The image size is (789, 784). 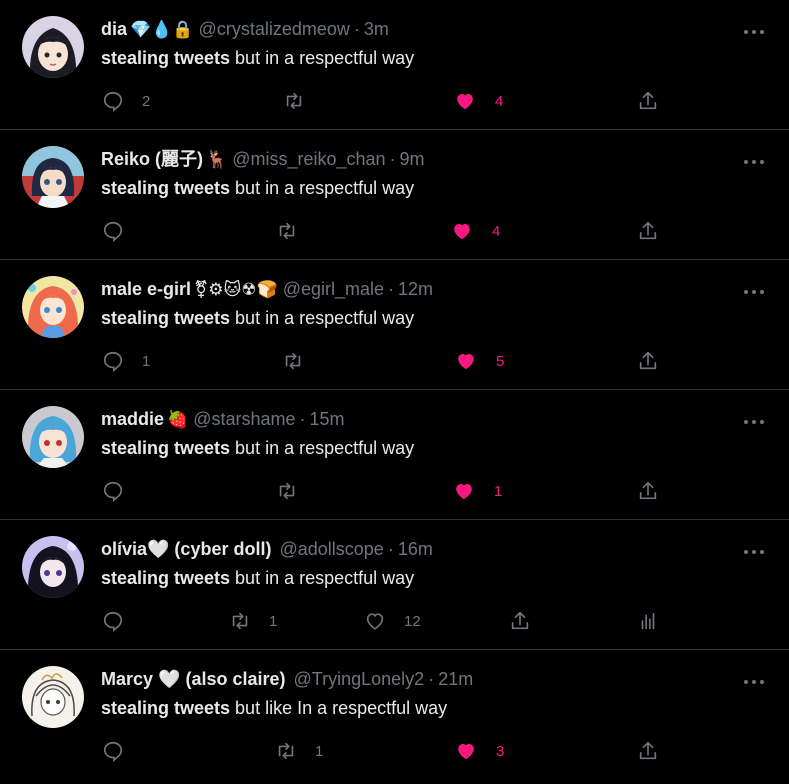 I want to click on display-name: Marcy 🤍 (also claire), so click(x=193, y=679).